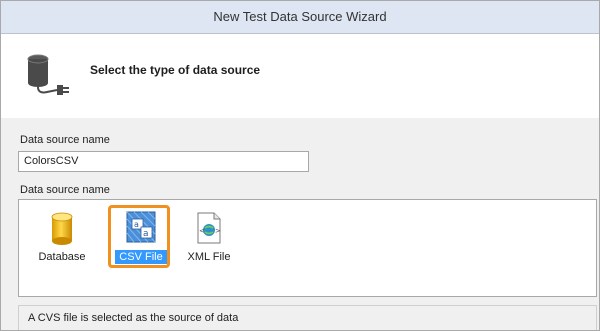 The image size is (600, 331). Describe the element at coordinates (209, 228) in the screenshot. I see `xml-file-icon: < >` at that location.